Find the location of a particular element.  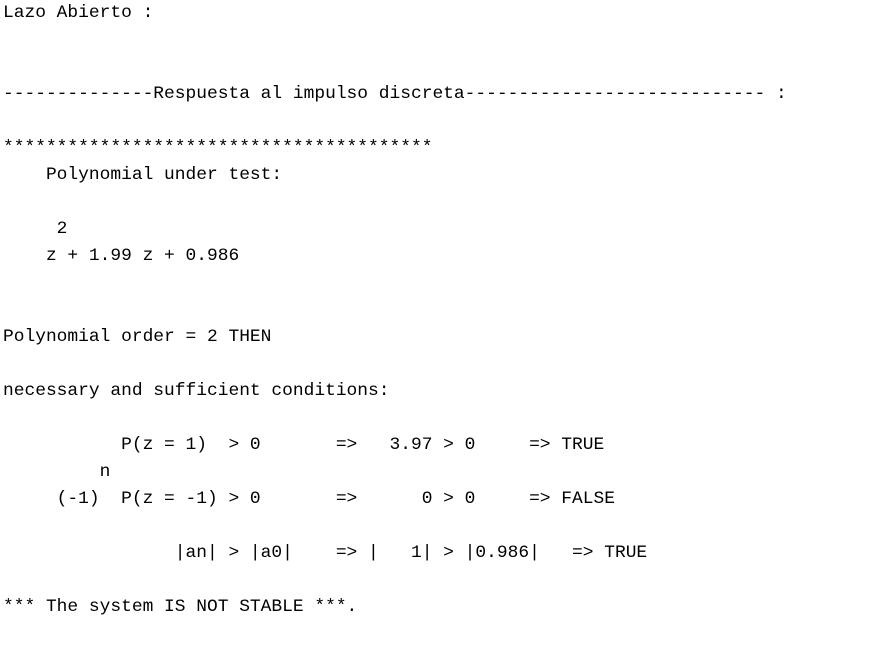

polynomial-exponent-line: 2 is located at coordinates (35, 229).